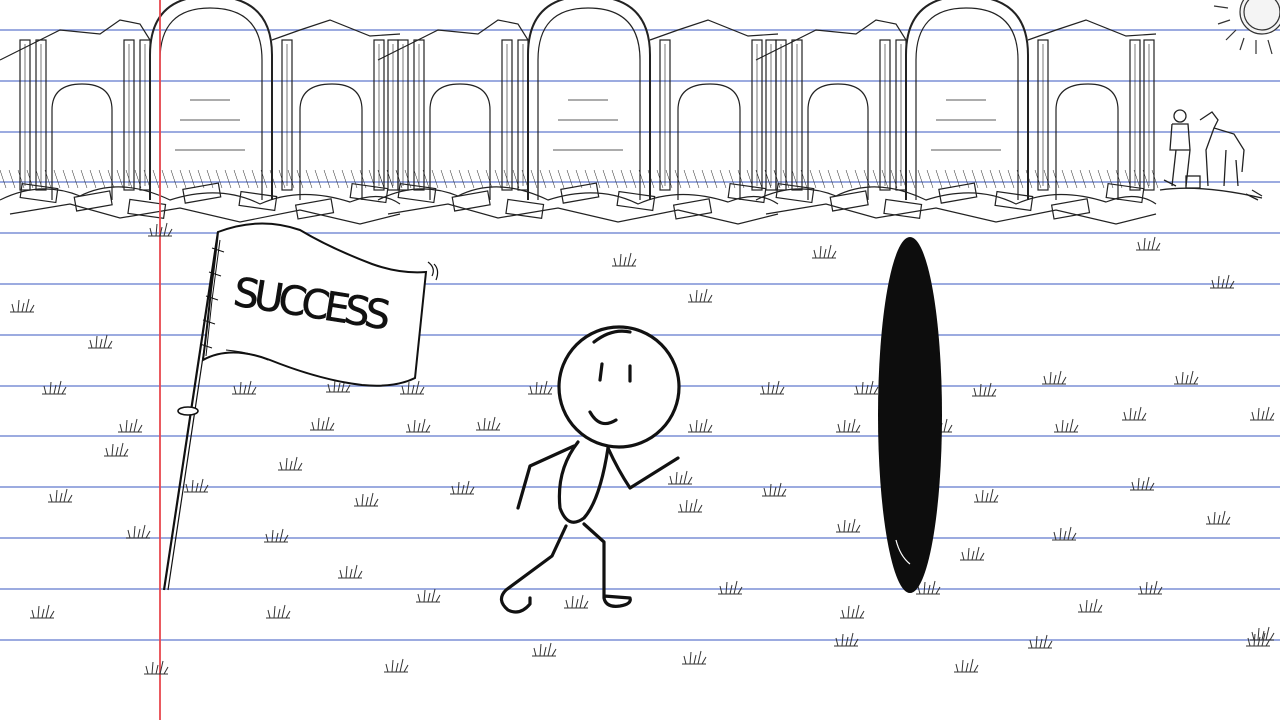 Image resolution: width=1280 pixels, height=720 pixels. I want to click on portal-oval, so click(910, 415).